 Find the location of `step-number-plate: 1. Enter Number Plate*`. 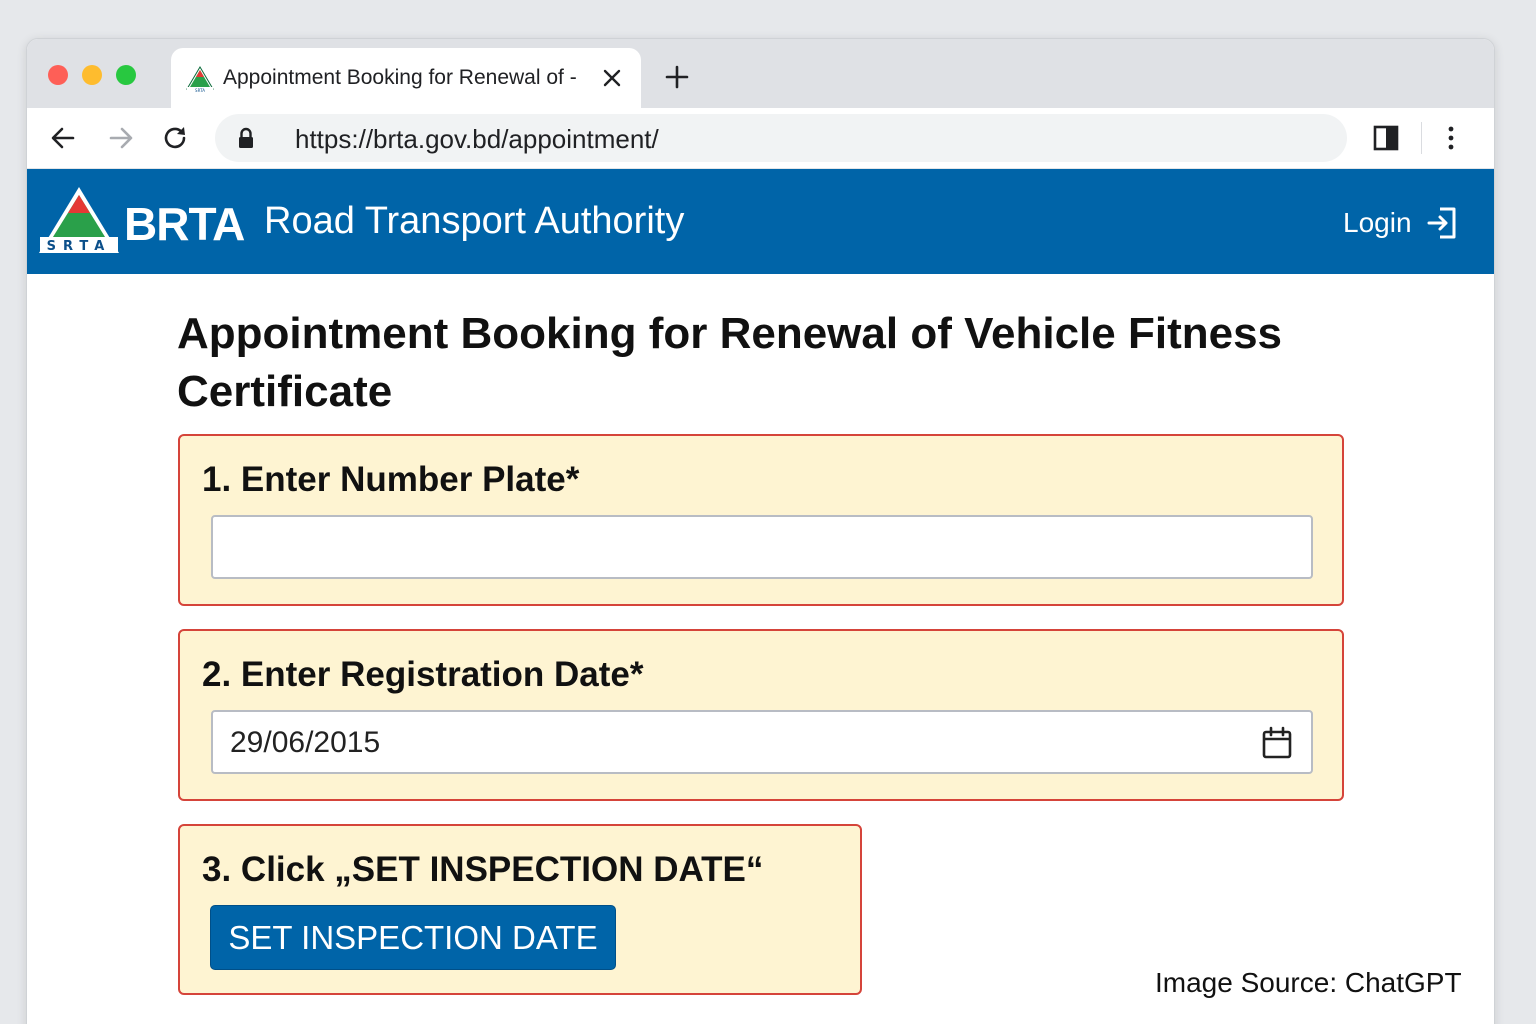

step-number-plate: 1. Enter Number Plate* is located at coordinates (761, 520).